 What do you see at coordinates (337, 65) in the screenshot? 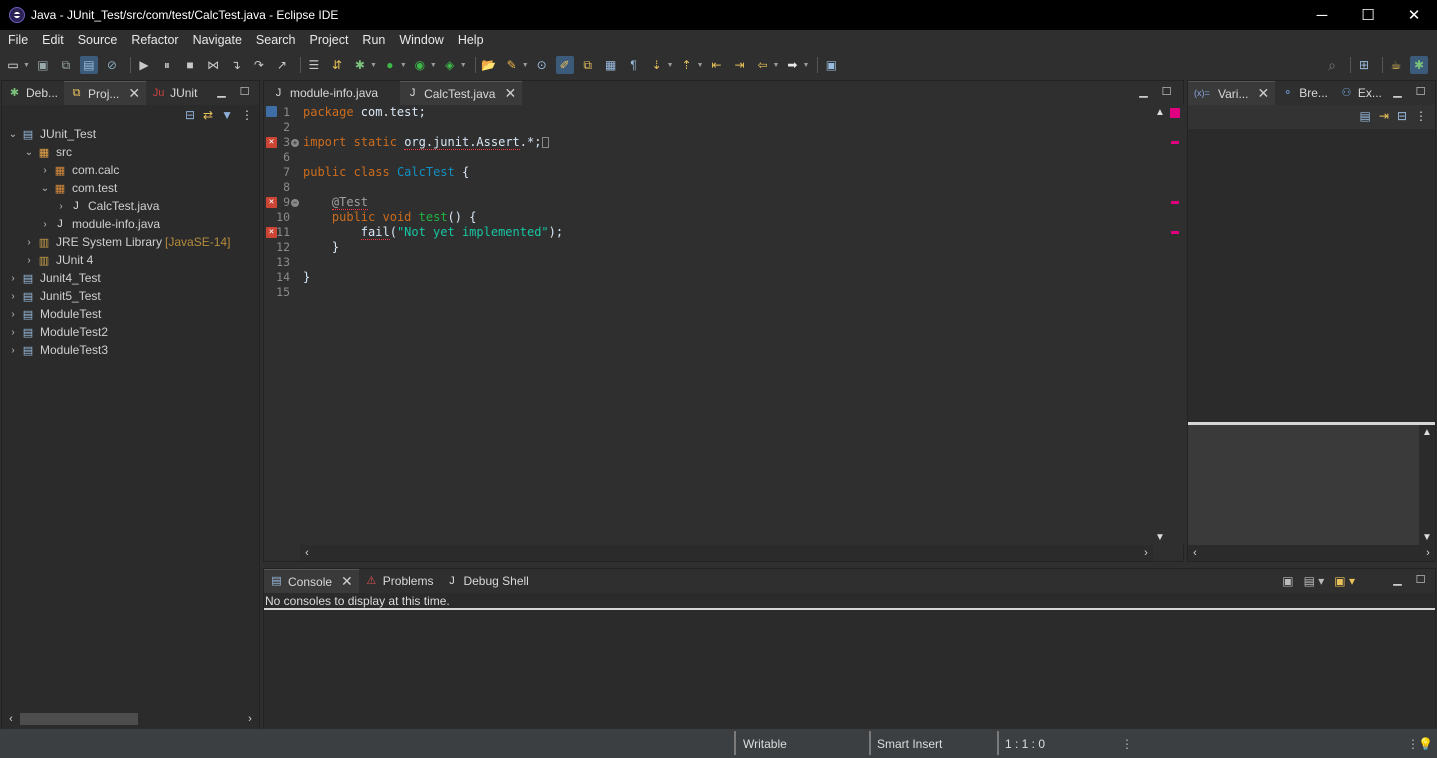
I see `use-step-filters-icon: ⇵` at bounding box center [337, 65].